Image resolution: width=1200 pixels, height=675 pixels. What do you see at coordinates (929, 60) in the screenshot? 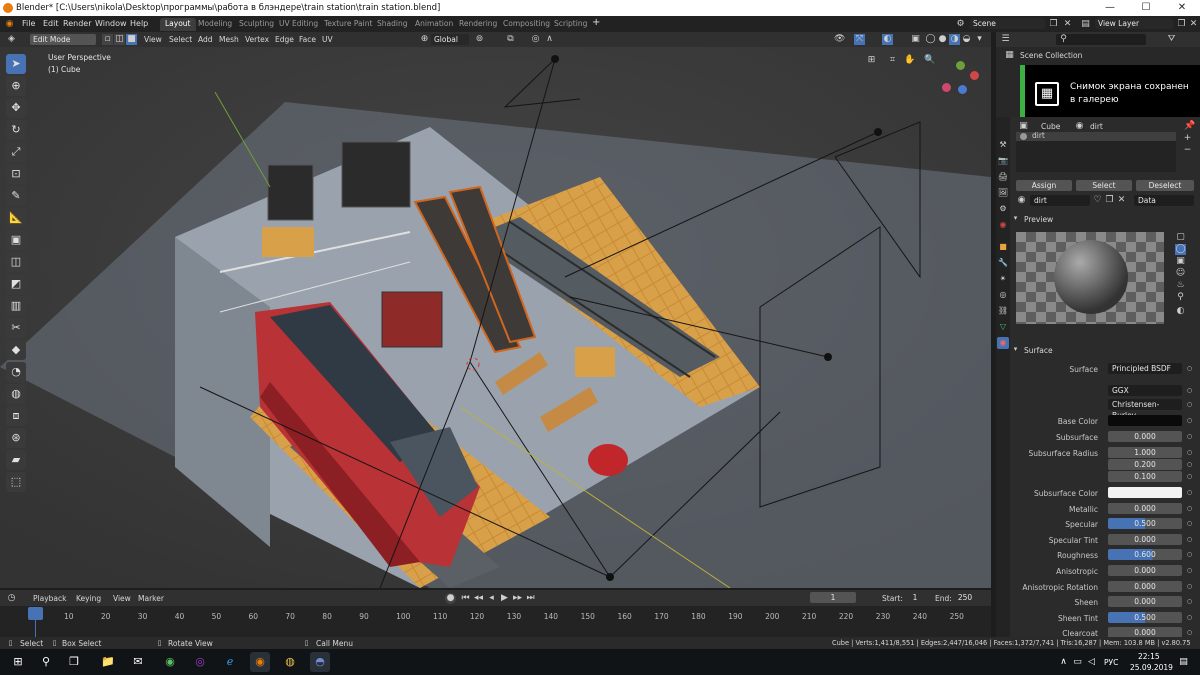
I see `zoom-icon: 🔍` at bounding box center [929, 60].